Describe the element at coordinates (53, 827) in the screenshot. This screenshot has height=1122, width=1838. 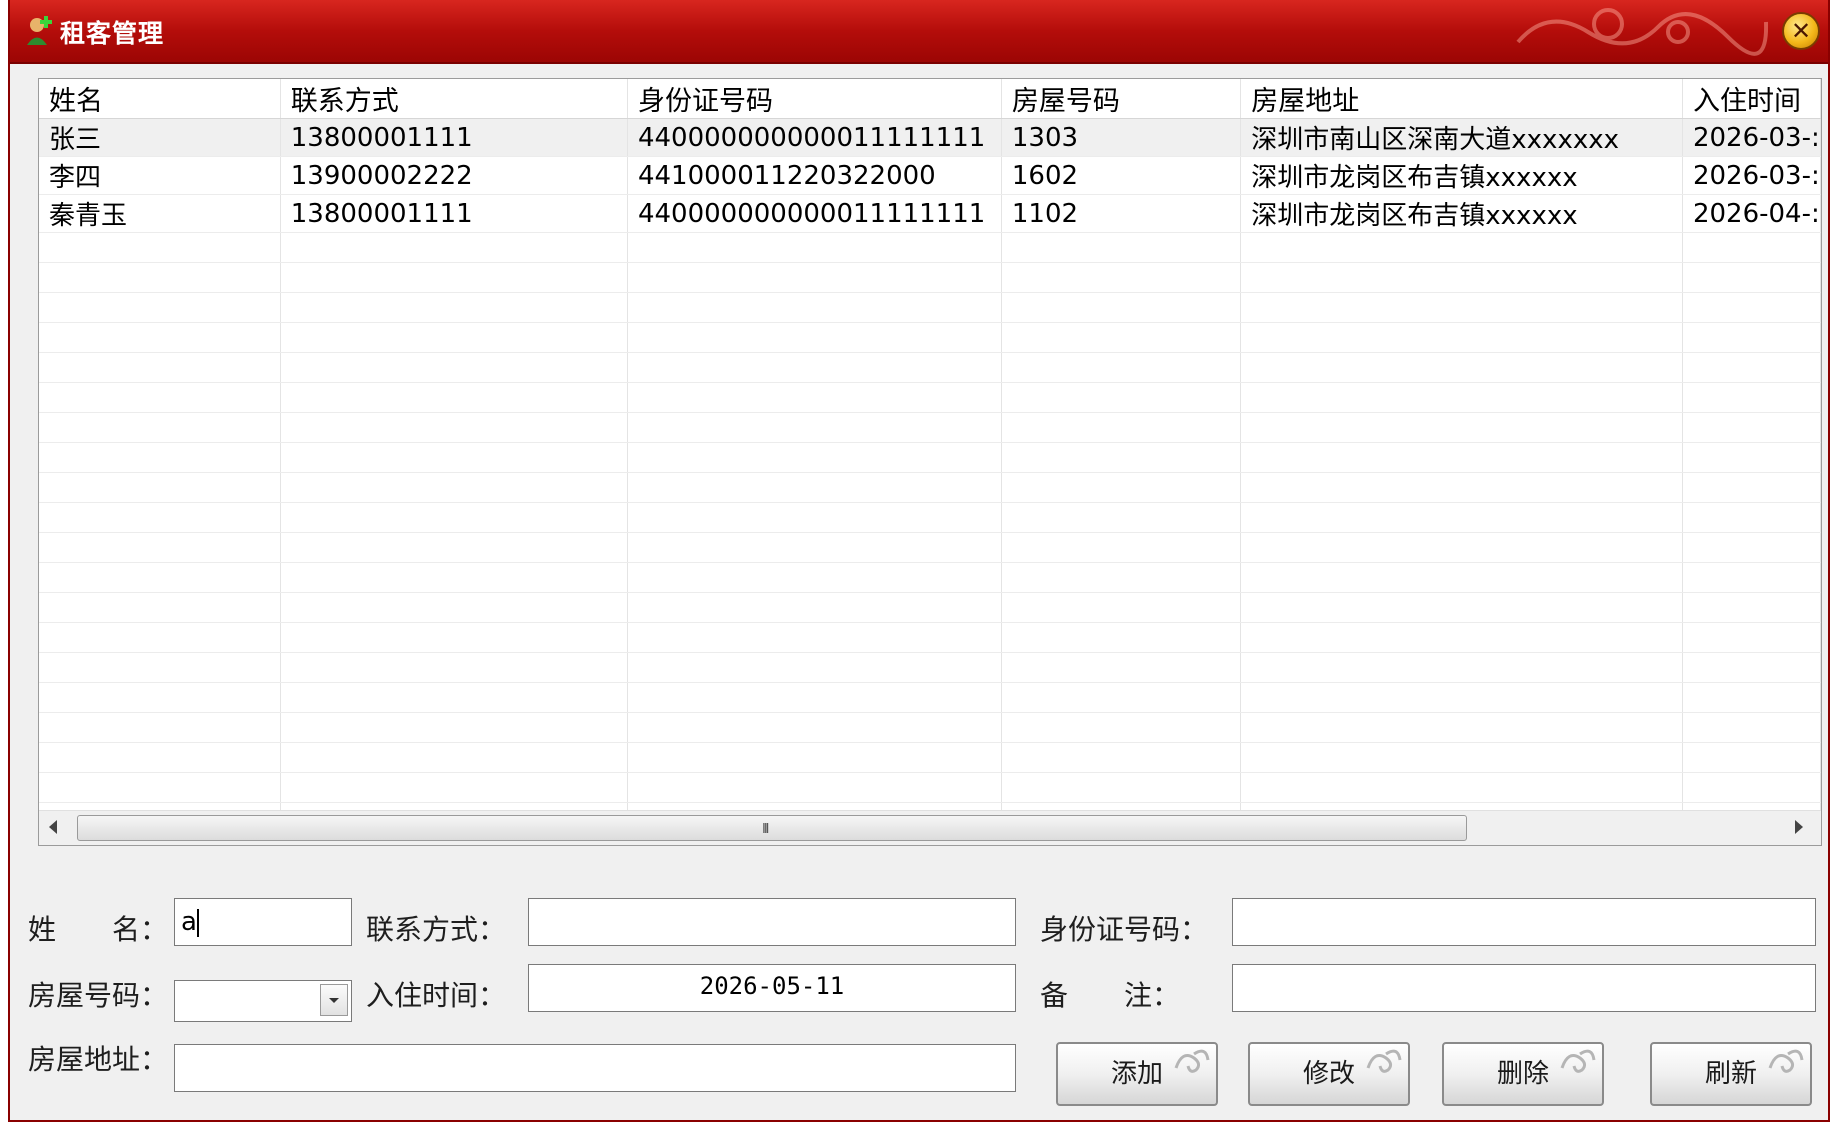
I see `scroll-left-icon` at that location.